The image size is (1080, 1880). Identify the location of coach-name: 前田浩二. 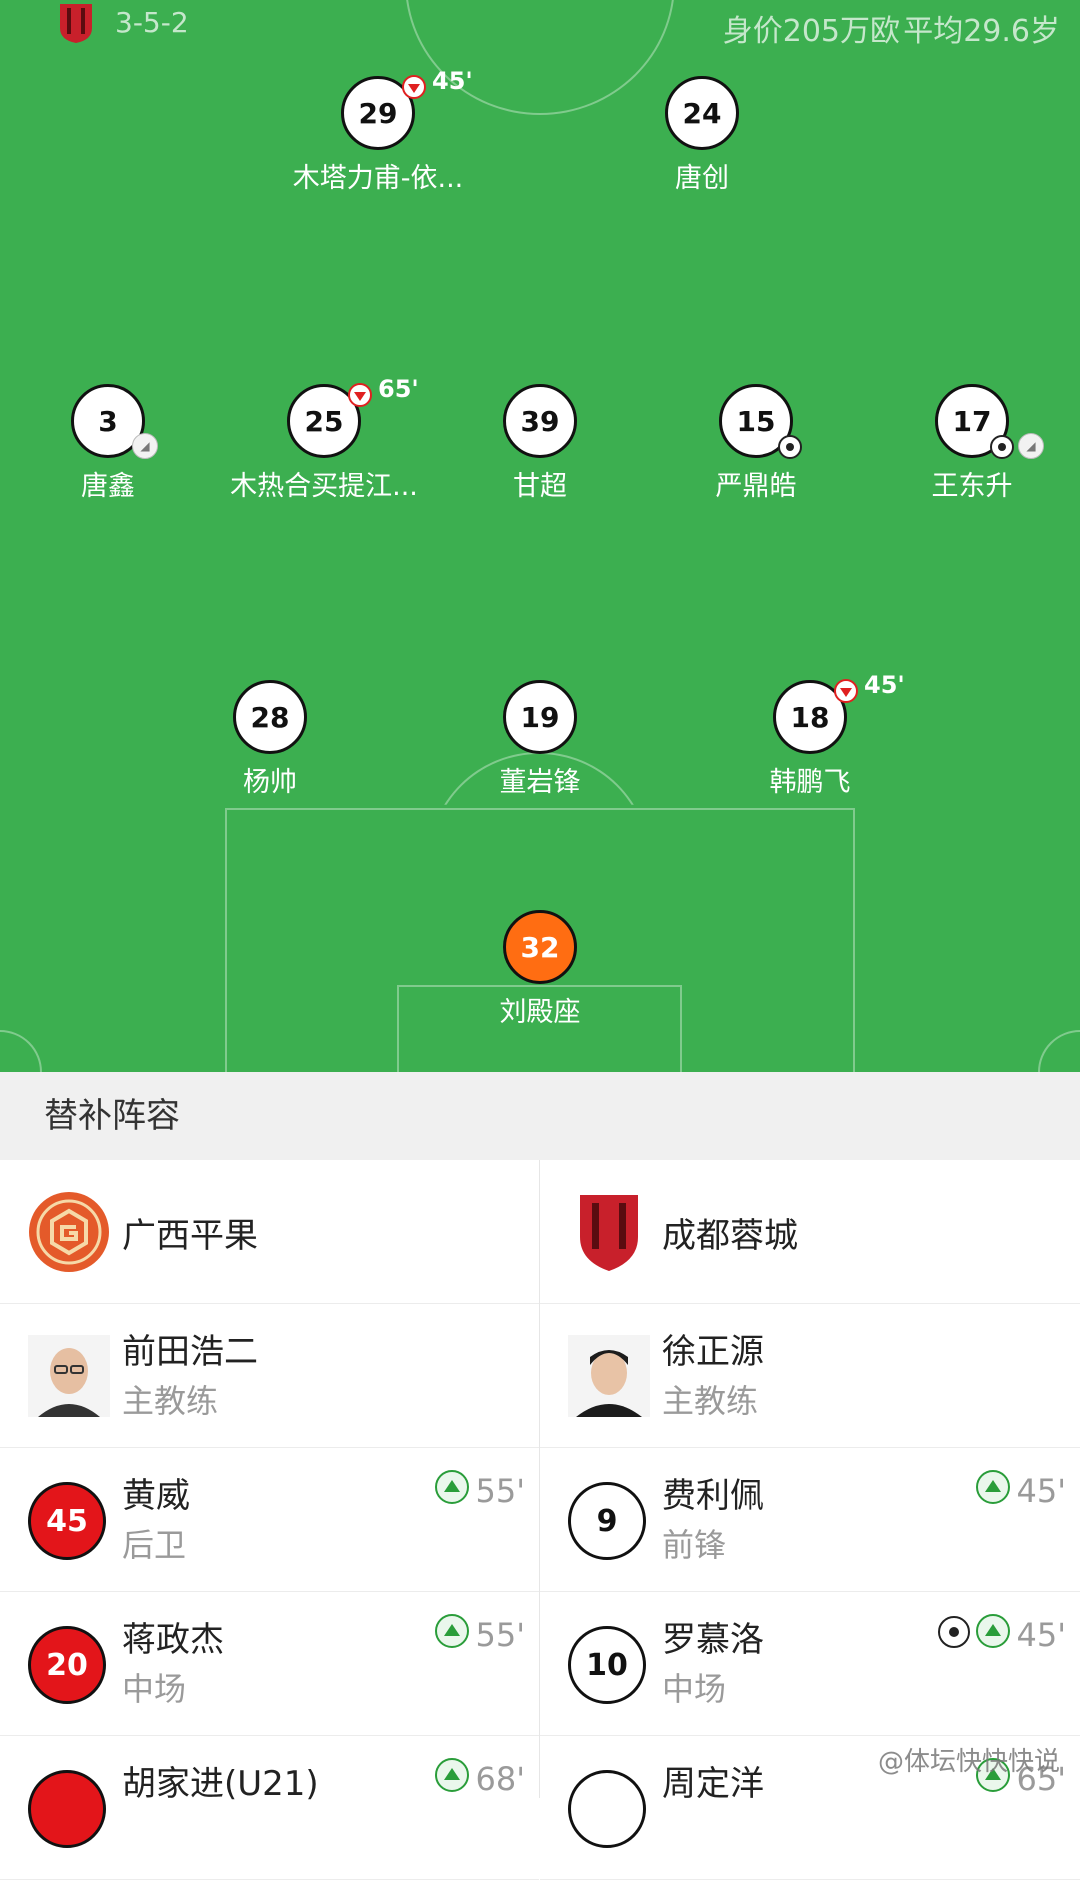
(190, 1352).